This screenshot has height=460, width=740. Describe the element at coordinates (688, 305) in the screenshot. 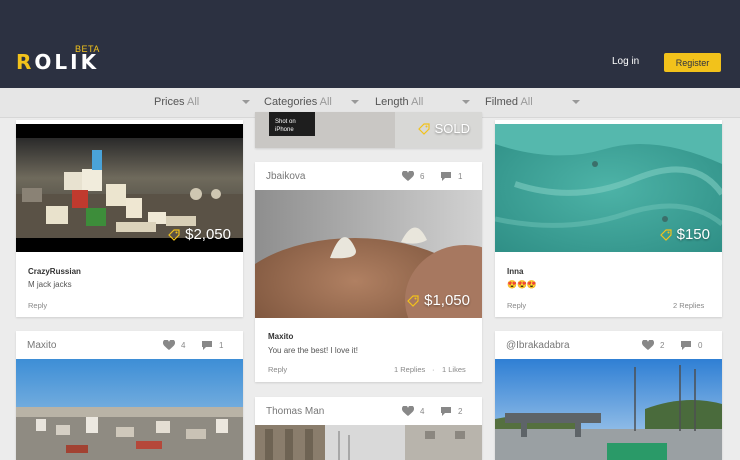

I see `replies-count: 2 Replies` at that location.